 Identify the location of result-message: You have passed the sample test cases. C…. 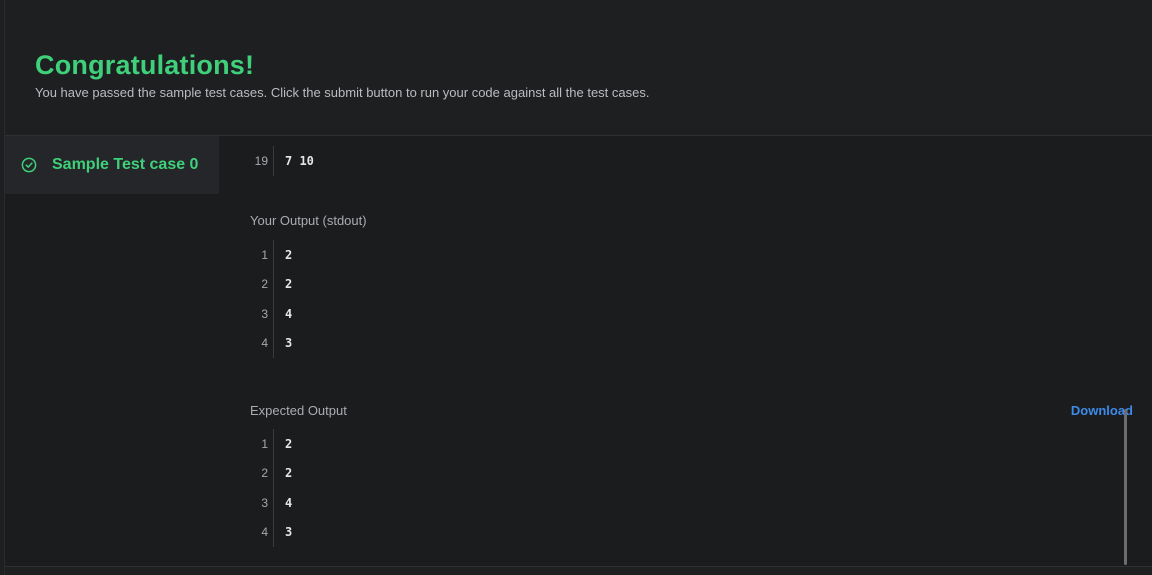
(342, 92).